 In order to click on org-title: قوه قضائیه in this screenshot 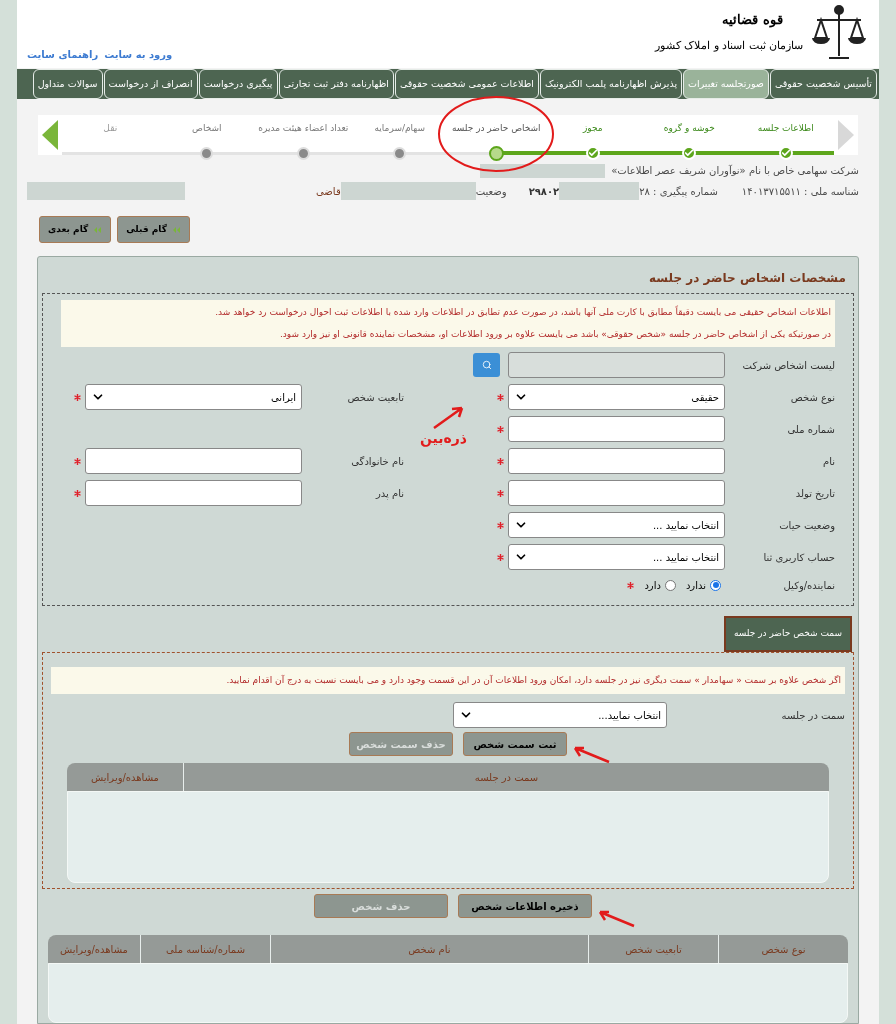, I will do `click(753, 20)`.